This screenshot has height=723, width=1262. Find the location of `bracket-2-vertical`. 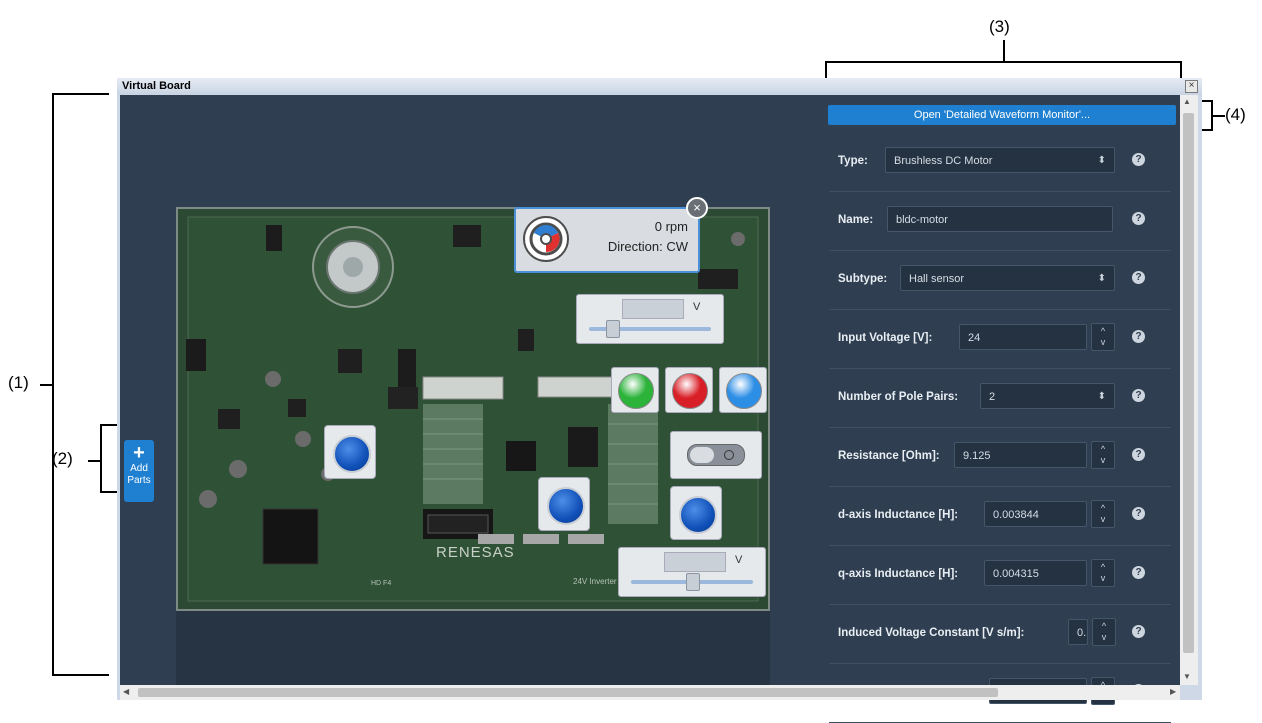

bracket-2-vertical is located at coordinates (101, 458).